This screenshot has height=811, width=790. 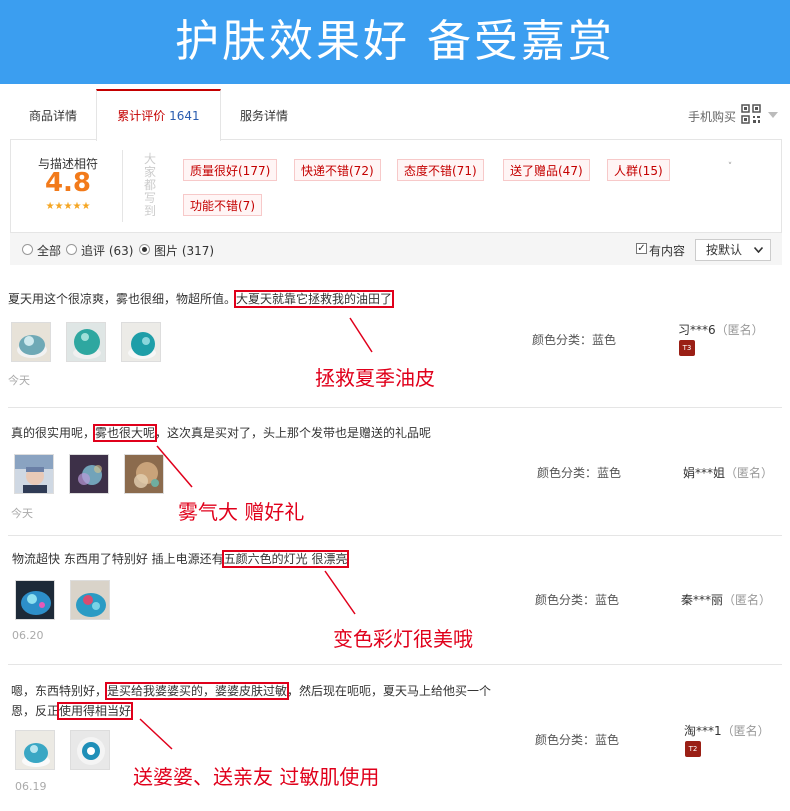 What do you see at coordinates (256, 777) in the screenshot?
I see `callout-label: 送婆婆、送亲友 过敏肌使用` at bounding box center [256, 777].